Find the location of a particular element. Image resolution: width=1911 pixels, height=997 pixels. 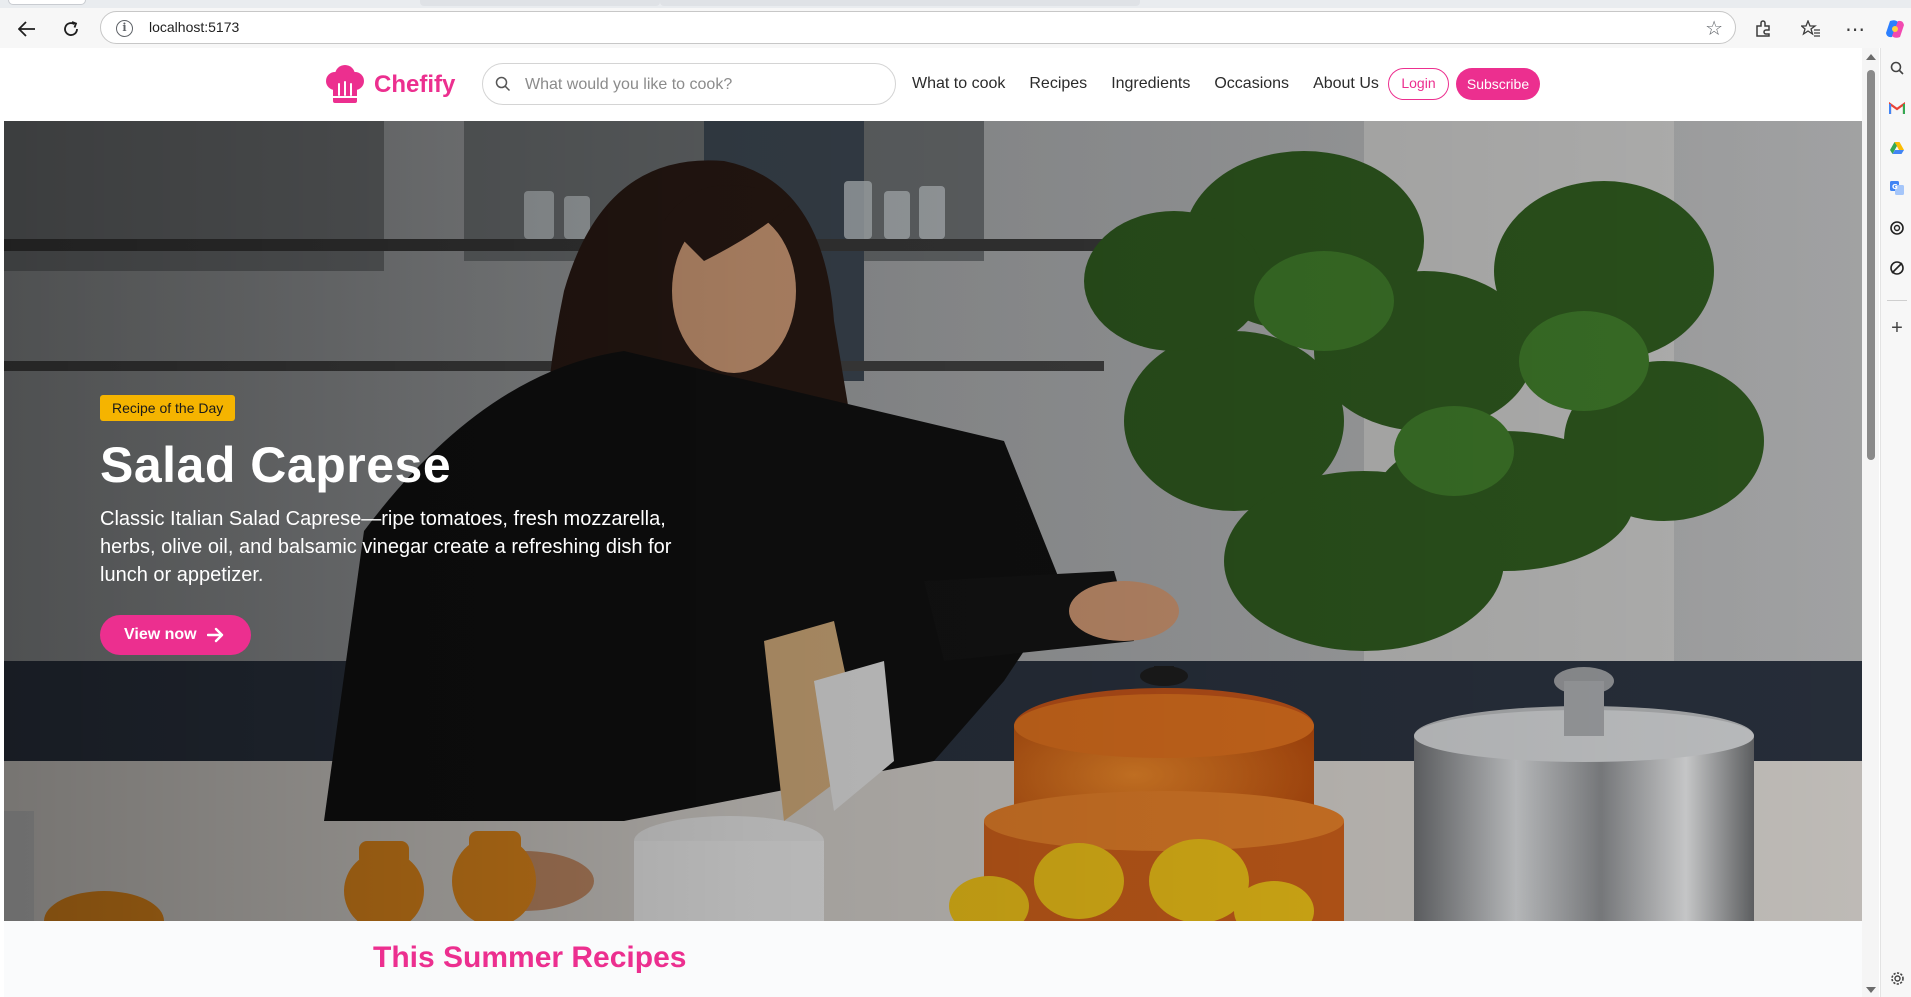

page-scrollbar is located at coordinates (1870, 522).